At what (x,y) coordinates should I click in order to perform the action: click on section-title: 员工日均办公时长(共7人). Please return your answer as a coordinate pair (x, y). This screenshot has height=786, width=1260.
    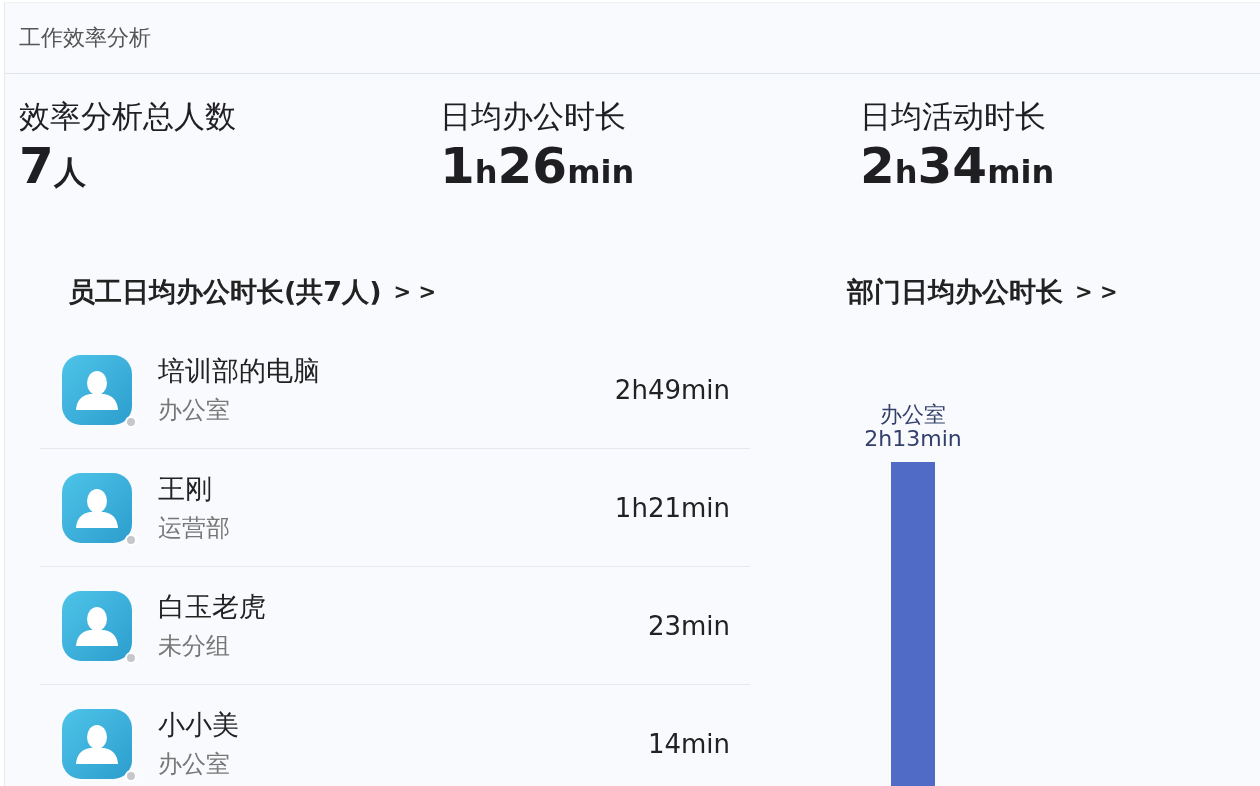
    Looking at the image, I should click on (225, 292).